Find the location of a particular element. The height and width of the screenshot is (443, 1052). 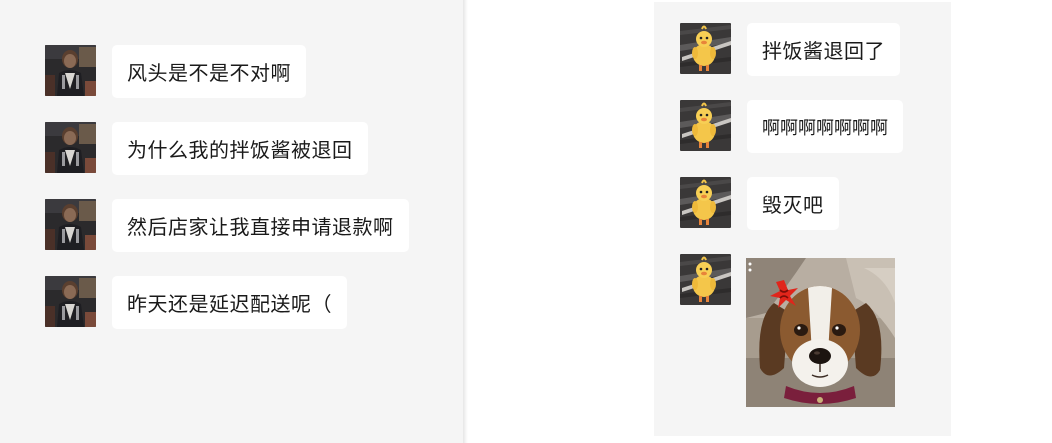

message-bubble: 然后店家让我直接申请退款啊 is located at coordinates (260, 225).